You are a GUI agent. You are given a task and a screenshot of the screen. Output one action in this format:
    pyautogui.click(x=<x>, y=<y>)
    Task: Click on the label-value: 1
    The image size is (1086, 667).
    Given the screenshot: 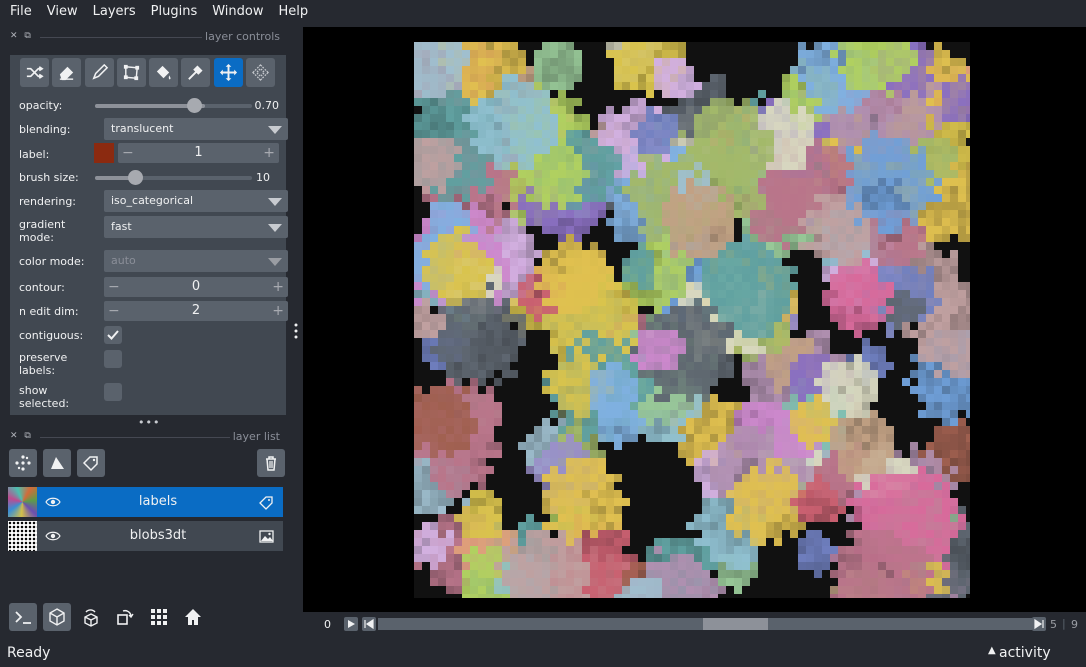 What is the action you would take?
    pyautogui.click(x=198, y=152)
    